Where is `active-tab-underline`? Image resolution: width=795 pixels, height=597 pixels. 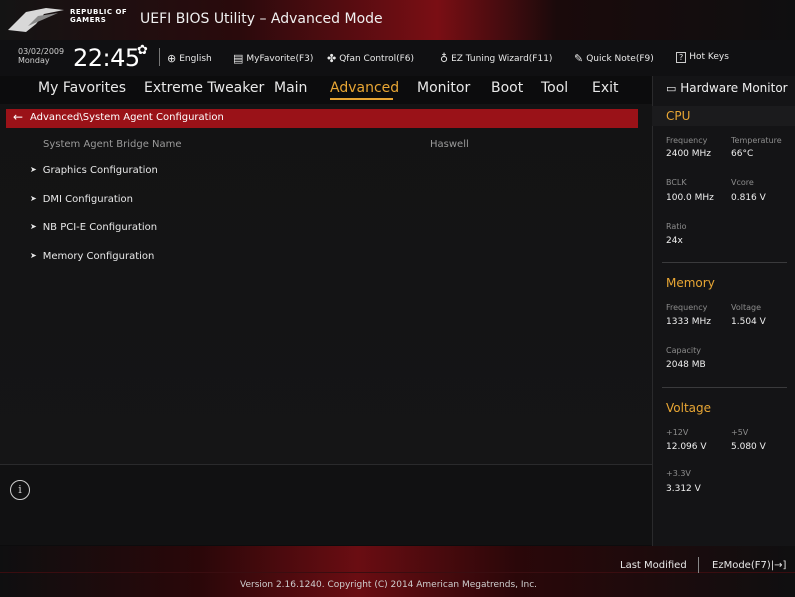
active-tab-underline is located at coordinates (361, 99).